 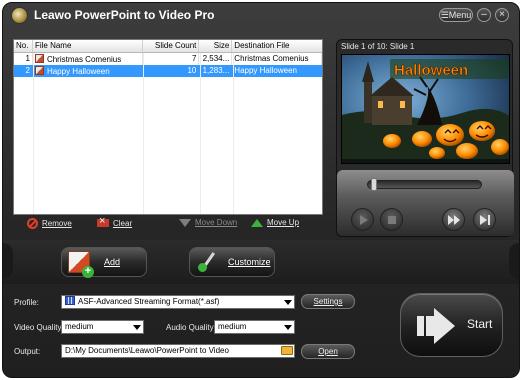 I want to click on profile-value: ASF-Advanced Streaming Format(*.asf), so click(x=149, y=301).